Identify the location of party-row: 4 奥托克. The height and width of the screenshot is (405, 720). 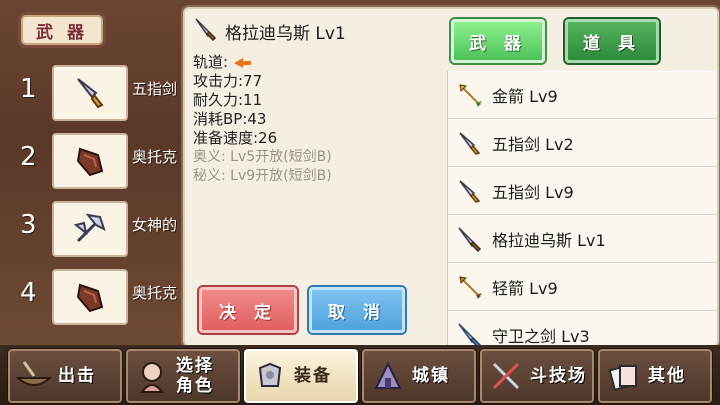
(95, 294).